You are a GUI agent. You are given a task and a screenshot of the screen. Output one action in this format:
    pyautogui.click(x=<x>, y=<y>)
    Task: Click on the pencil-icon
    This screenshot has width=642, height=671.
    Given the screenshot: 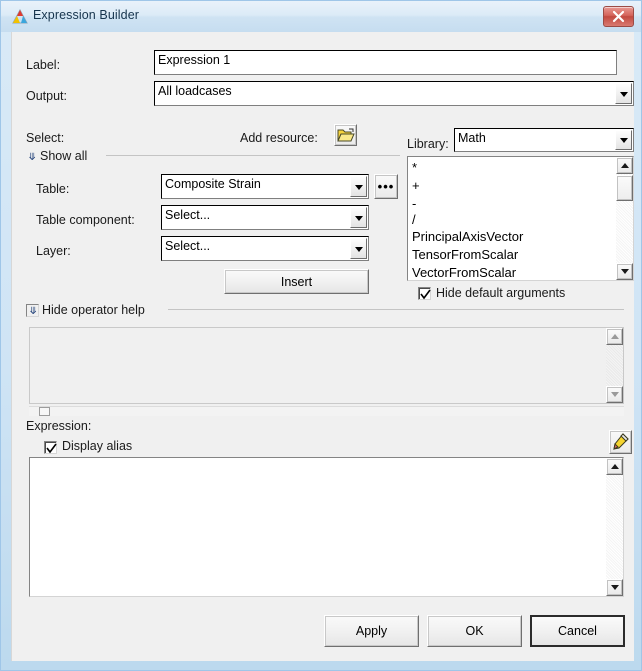 What is the action you would take?
    pyautogui.click(x=621, y=441)
    